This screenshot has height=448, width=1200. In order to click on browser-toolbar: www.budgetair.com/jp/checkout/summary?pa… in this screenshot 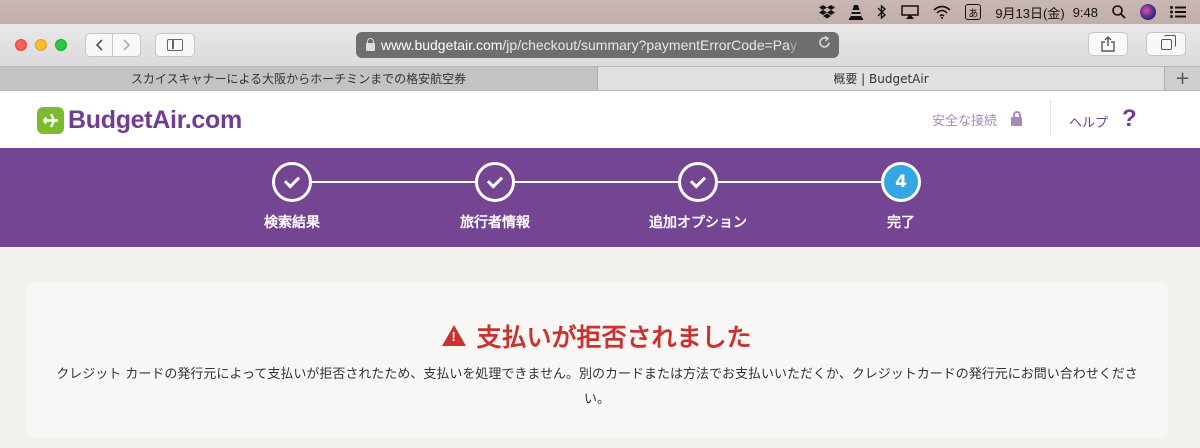, I will do `click(600, 45)`.